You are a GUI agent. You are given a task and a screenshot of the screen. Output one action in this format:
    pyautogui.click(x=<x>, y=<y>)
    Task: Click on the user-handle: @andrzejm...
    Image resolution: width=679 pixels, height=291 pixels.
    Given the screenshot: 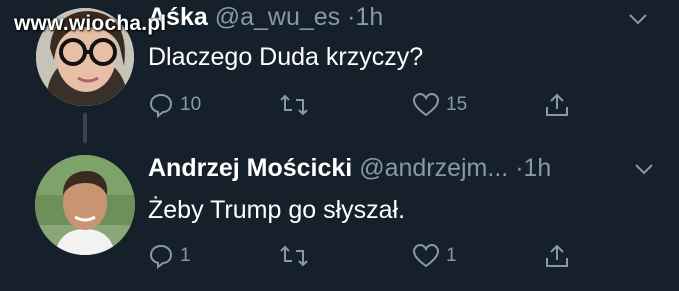 What is the action you would take?
    pyautogui.click(x=433, y=168)
    